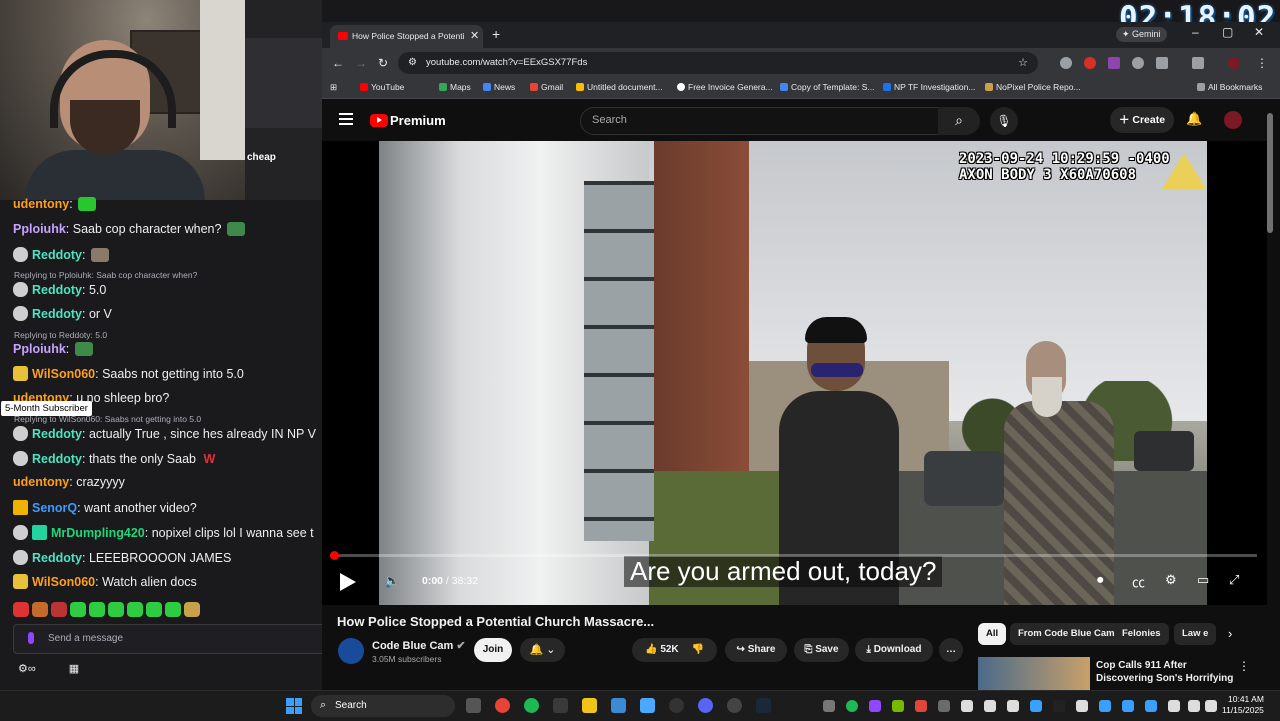 Image resolution: width=1280 pixels, height=721 pixels. Describe the element at coordinates (333, 87) in the screenshot. I see `apps-grid-icon: ⊞` at that location.